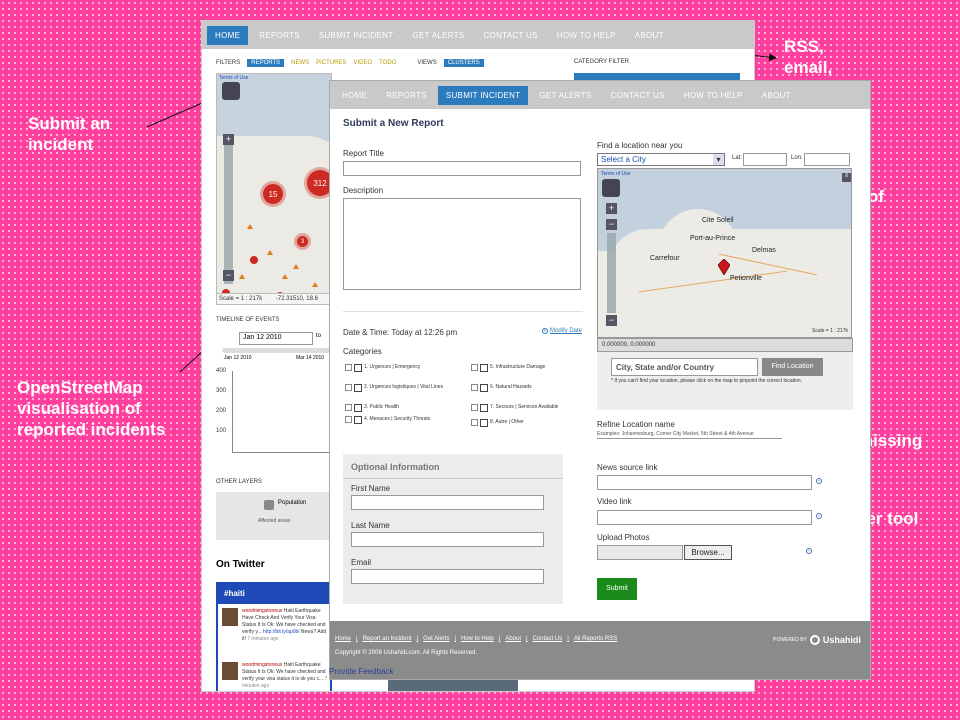 Image resolution: width=960 pixels, height=720 pixels. Describe the element at coordinates (765, 159) in the screenshot. I see `lat-input` at that location.